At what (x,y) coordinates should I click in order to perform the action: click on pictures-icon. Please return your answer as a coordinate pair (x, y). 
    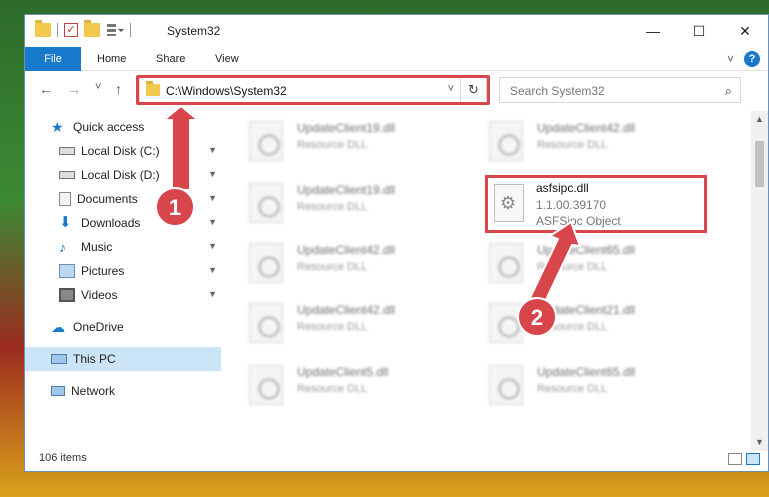
    Looking at the image, I should click on (67, 271).